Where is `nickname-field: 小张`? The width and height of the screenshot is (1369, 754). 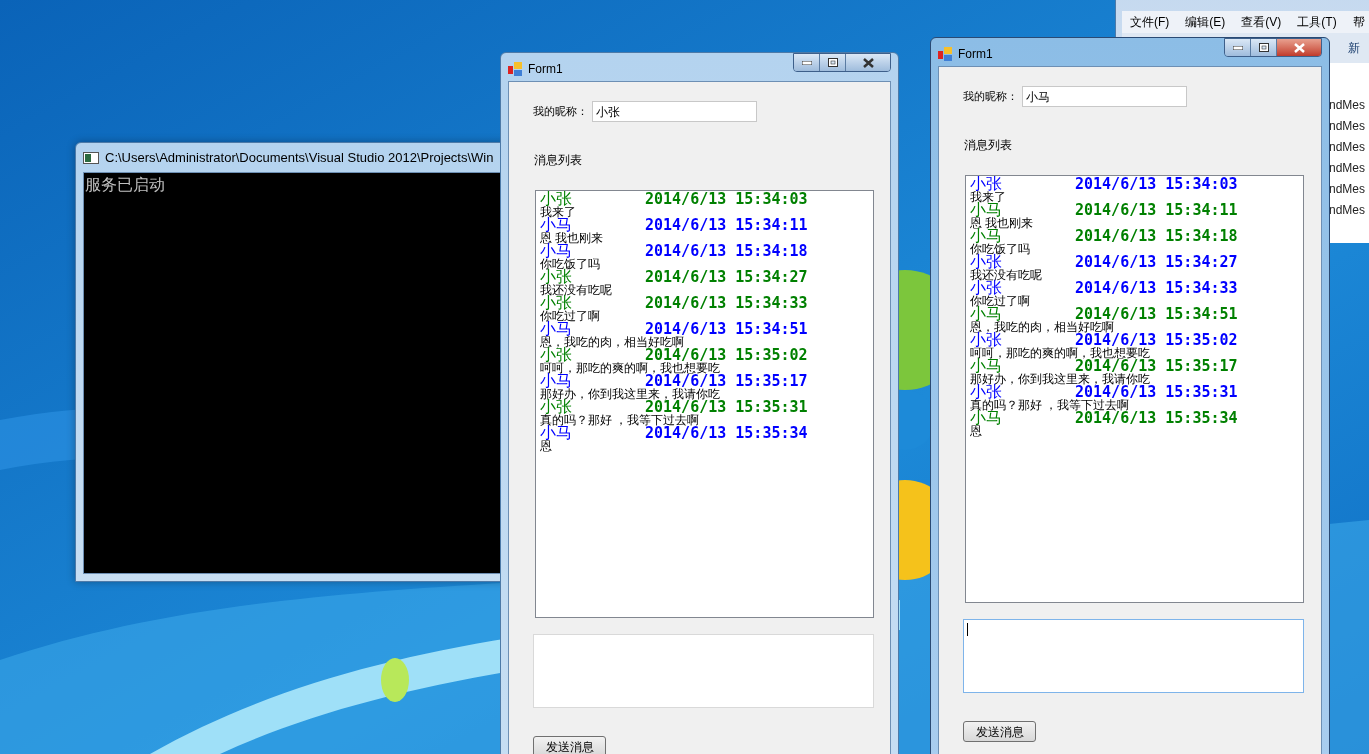
nickname-field: 小张 is located at coordinates (674, 111).